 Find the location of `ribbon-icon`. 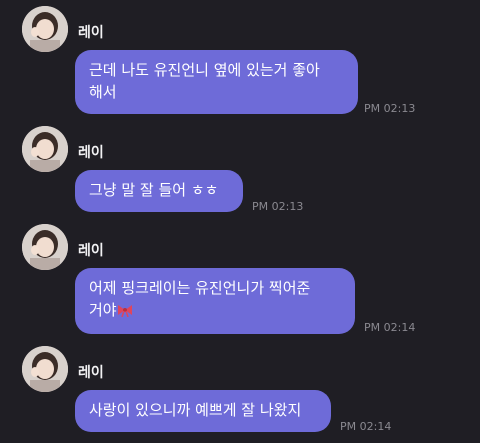

ribbon-icon is located at coordinates (125, 311).